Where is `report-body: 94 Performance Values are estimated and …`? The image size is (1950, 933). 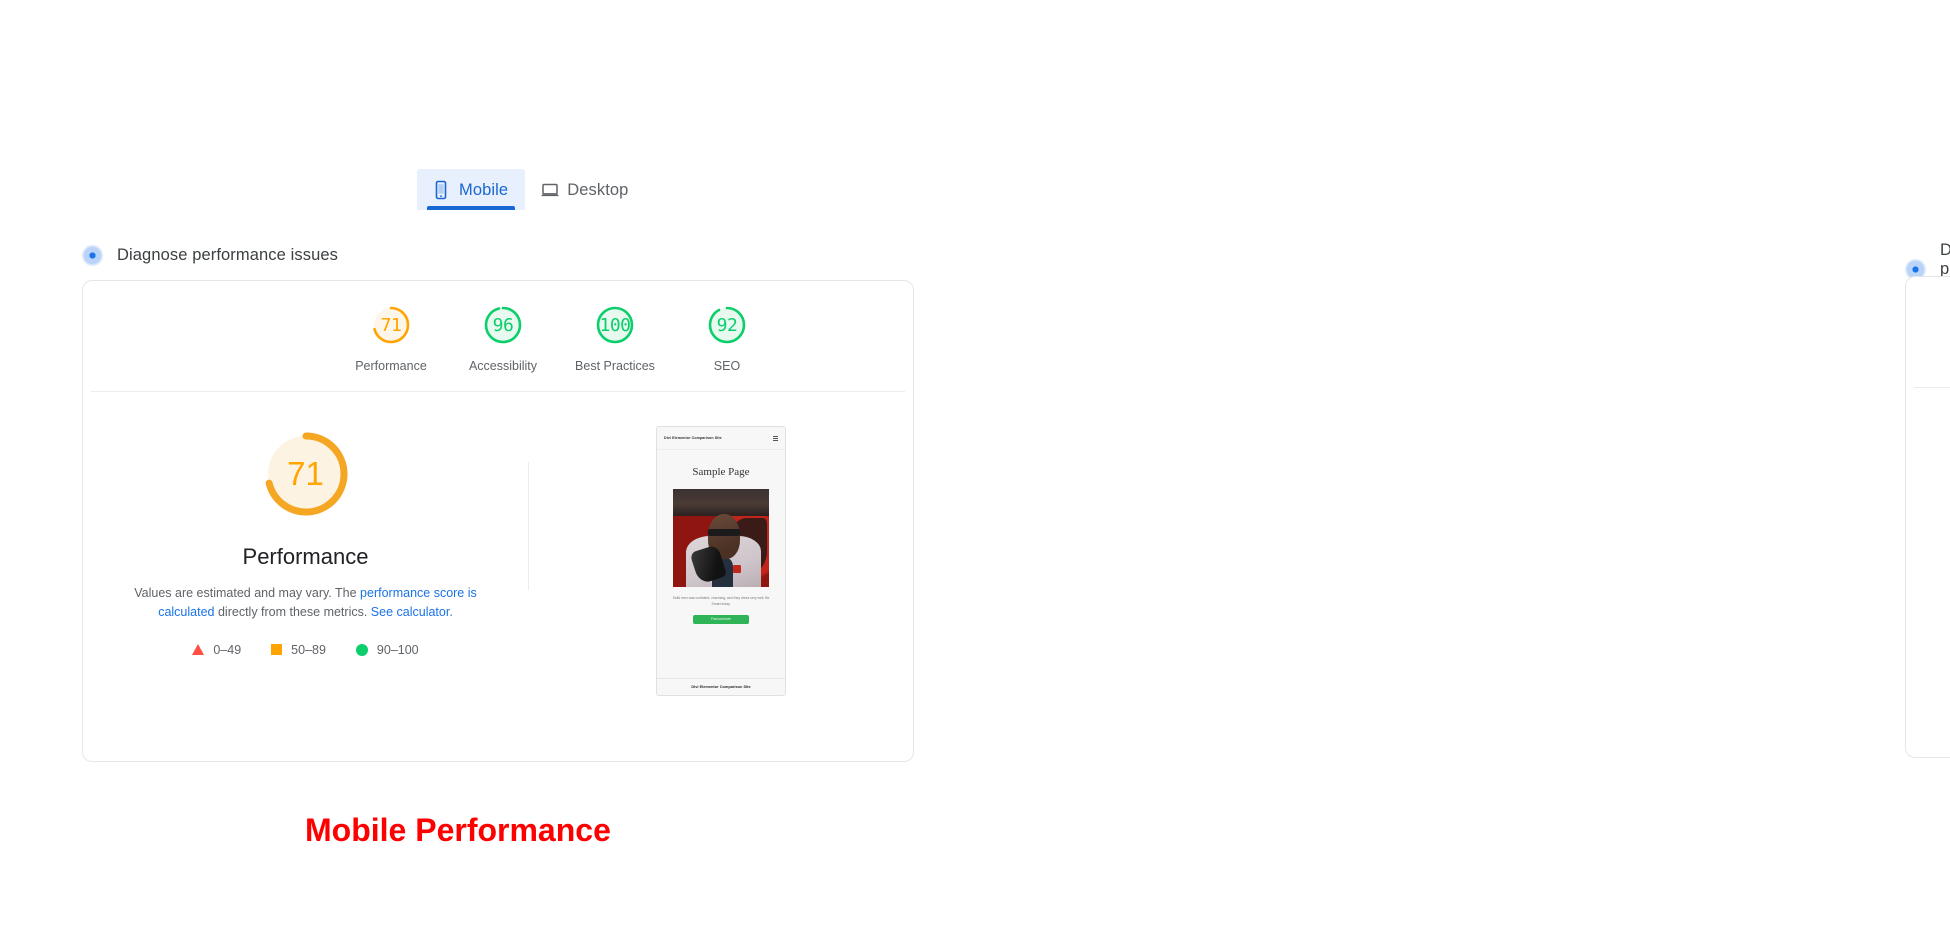 report-body: 94 Performance Values are estimated and … is located at coordinates (1928, 533).